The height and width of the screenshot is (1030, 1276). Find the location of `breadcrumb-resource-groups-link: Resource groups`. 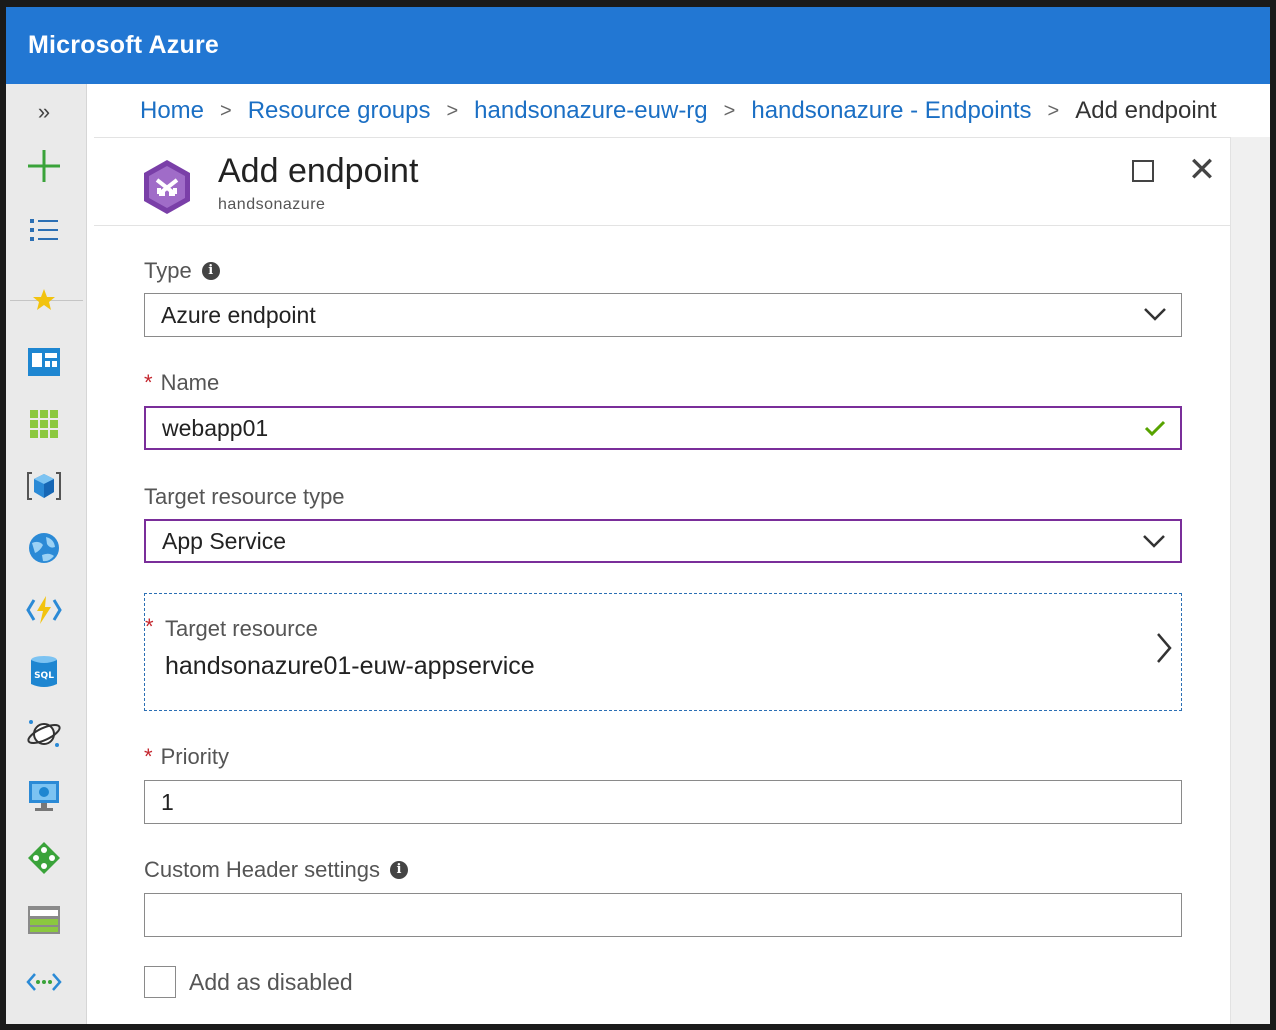

breadcrumb-resource-groups-link: Resource groups is located at coordinates (339, 111).